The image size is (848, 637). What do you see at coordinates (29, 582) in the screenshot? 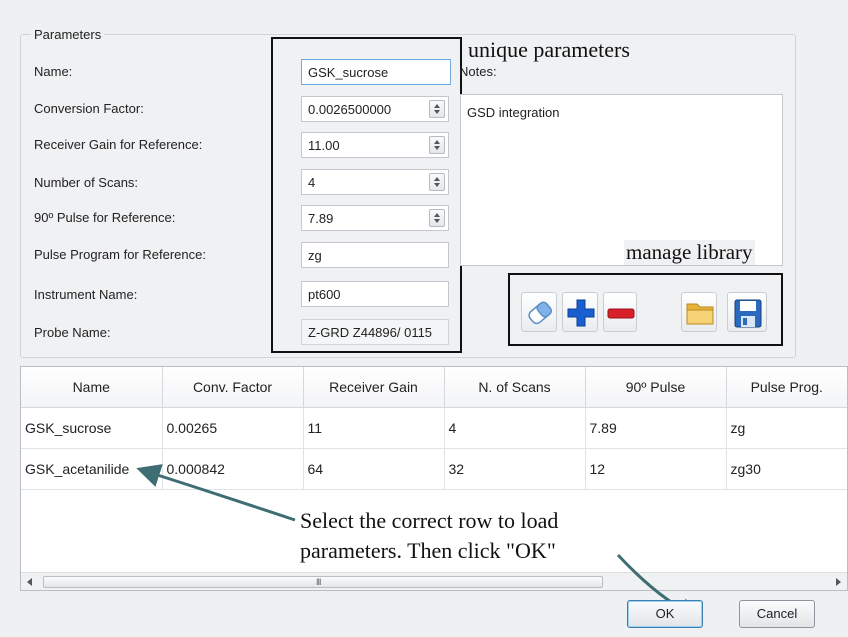
I see `scroll-left-icon` at bounding box center [29, 582].